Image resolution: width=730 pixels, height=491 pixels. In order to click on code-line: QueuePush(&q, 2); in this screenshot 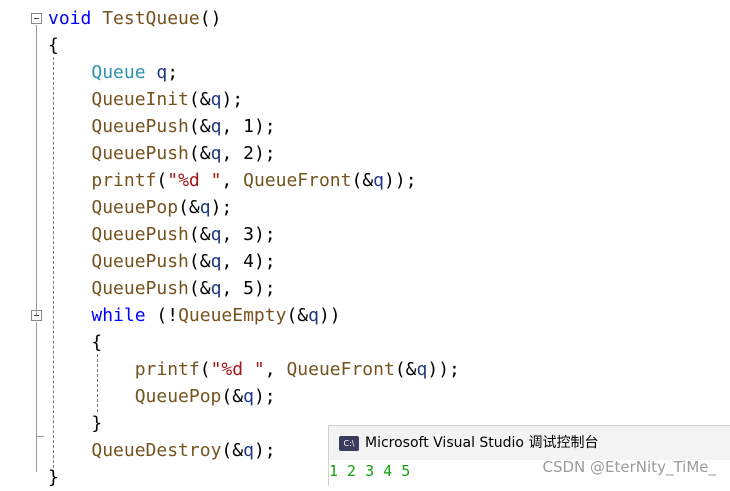, I will do `click(162, 153)`.